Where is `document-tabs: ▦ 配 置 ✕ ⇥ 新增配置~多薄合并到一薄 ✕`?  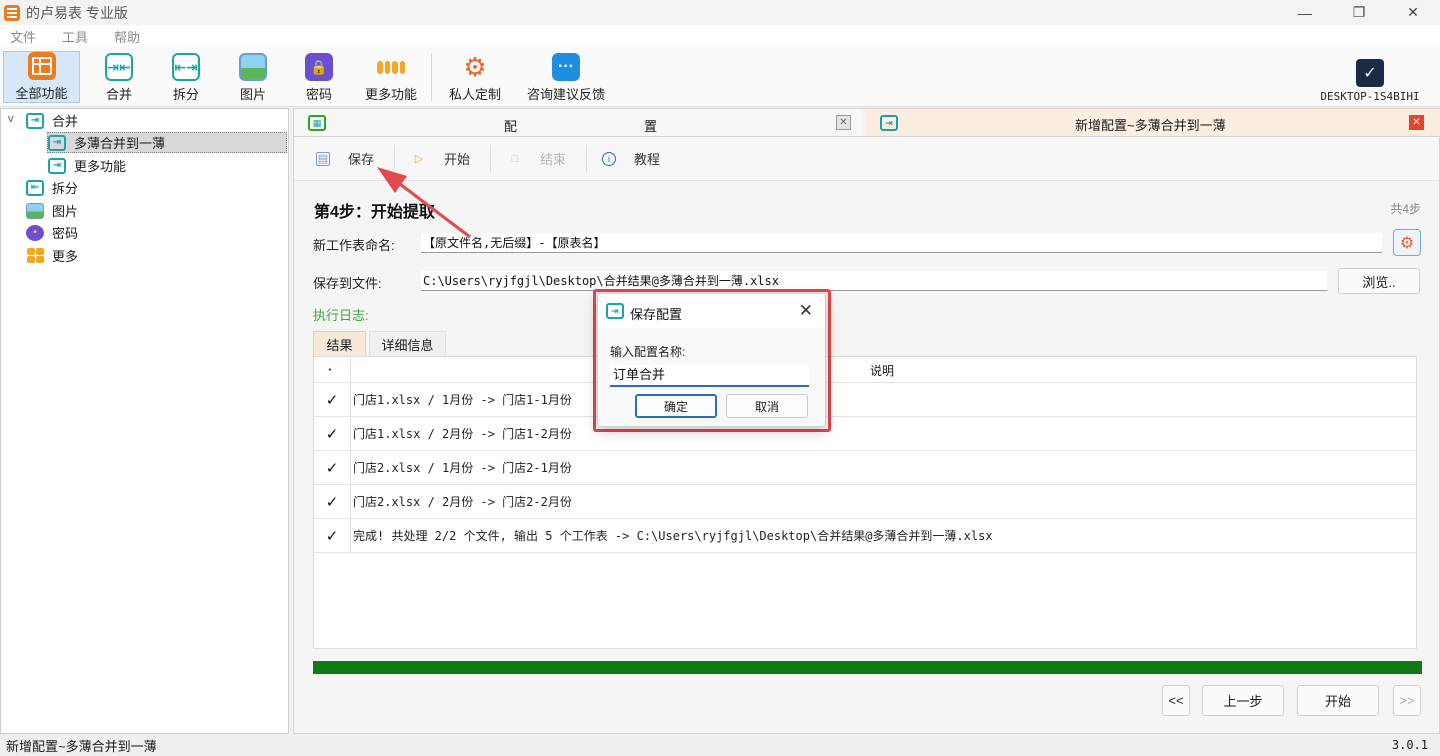 document-tabs: ▦ 配 置 ✕ ⇥ 新增配置~多薄合并到一薄 ✕ is located at coordinates (866, 122).